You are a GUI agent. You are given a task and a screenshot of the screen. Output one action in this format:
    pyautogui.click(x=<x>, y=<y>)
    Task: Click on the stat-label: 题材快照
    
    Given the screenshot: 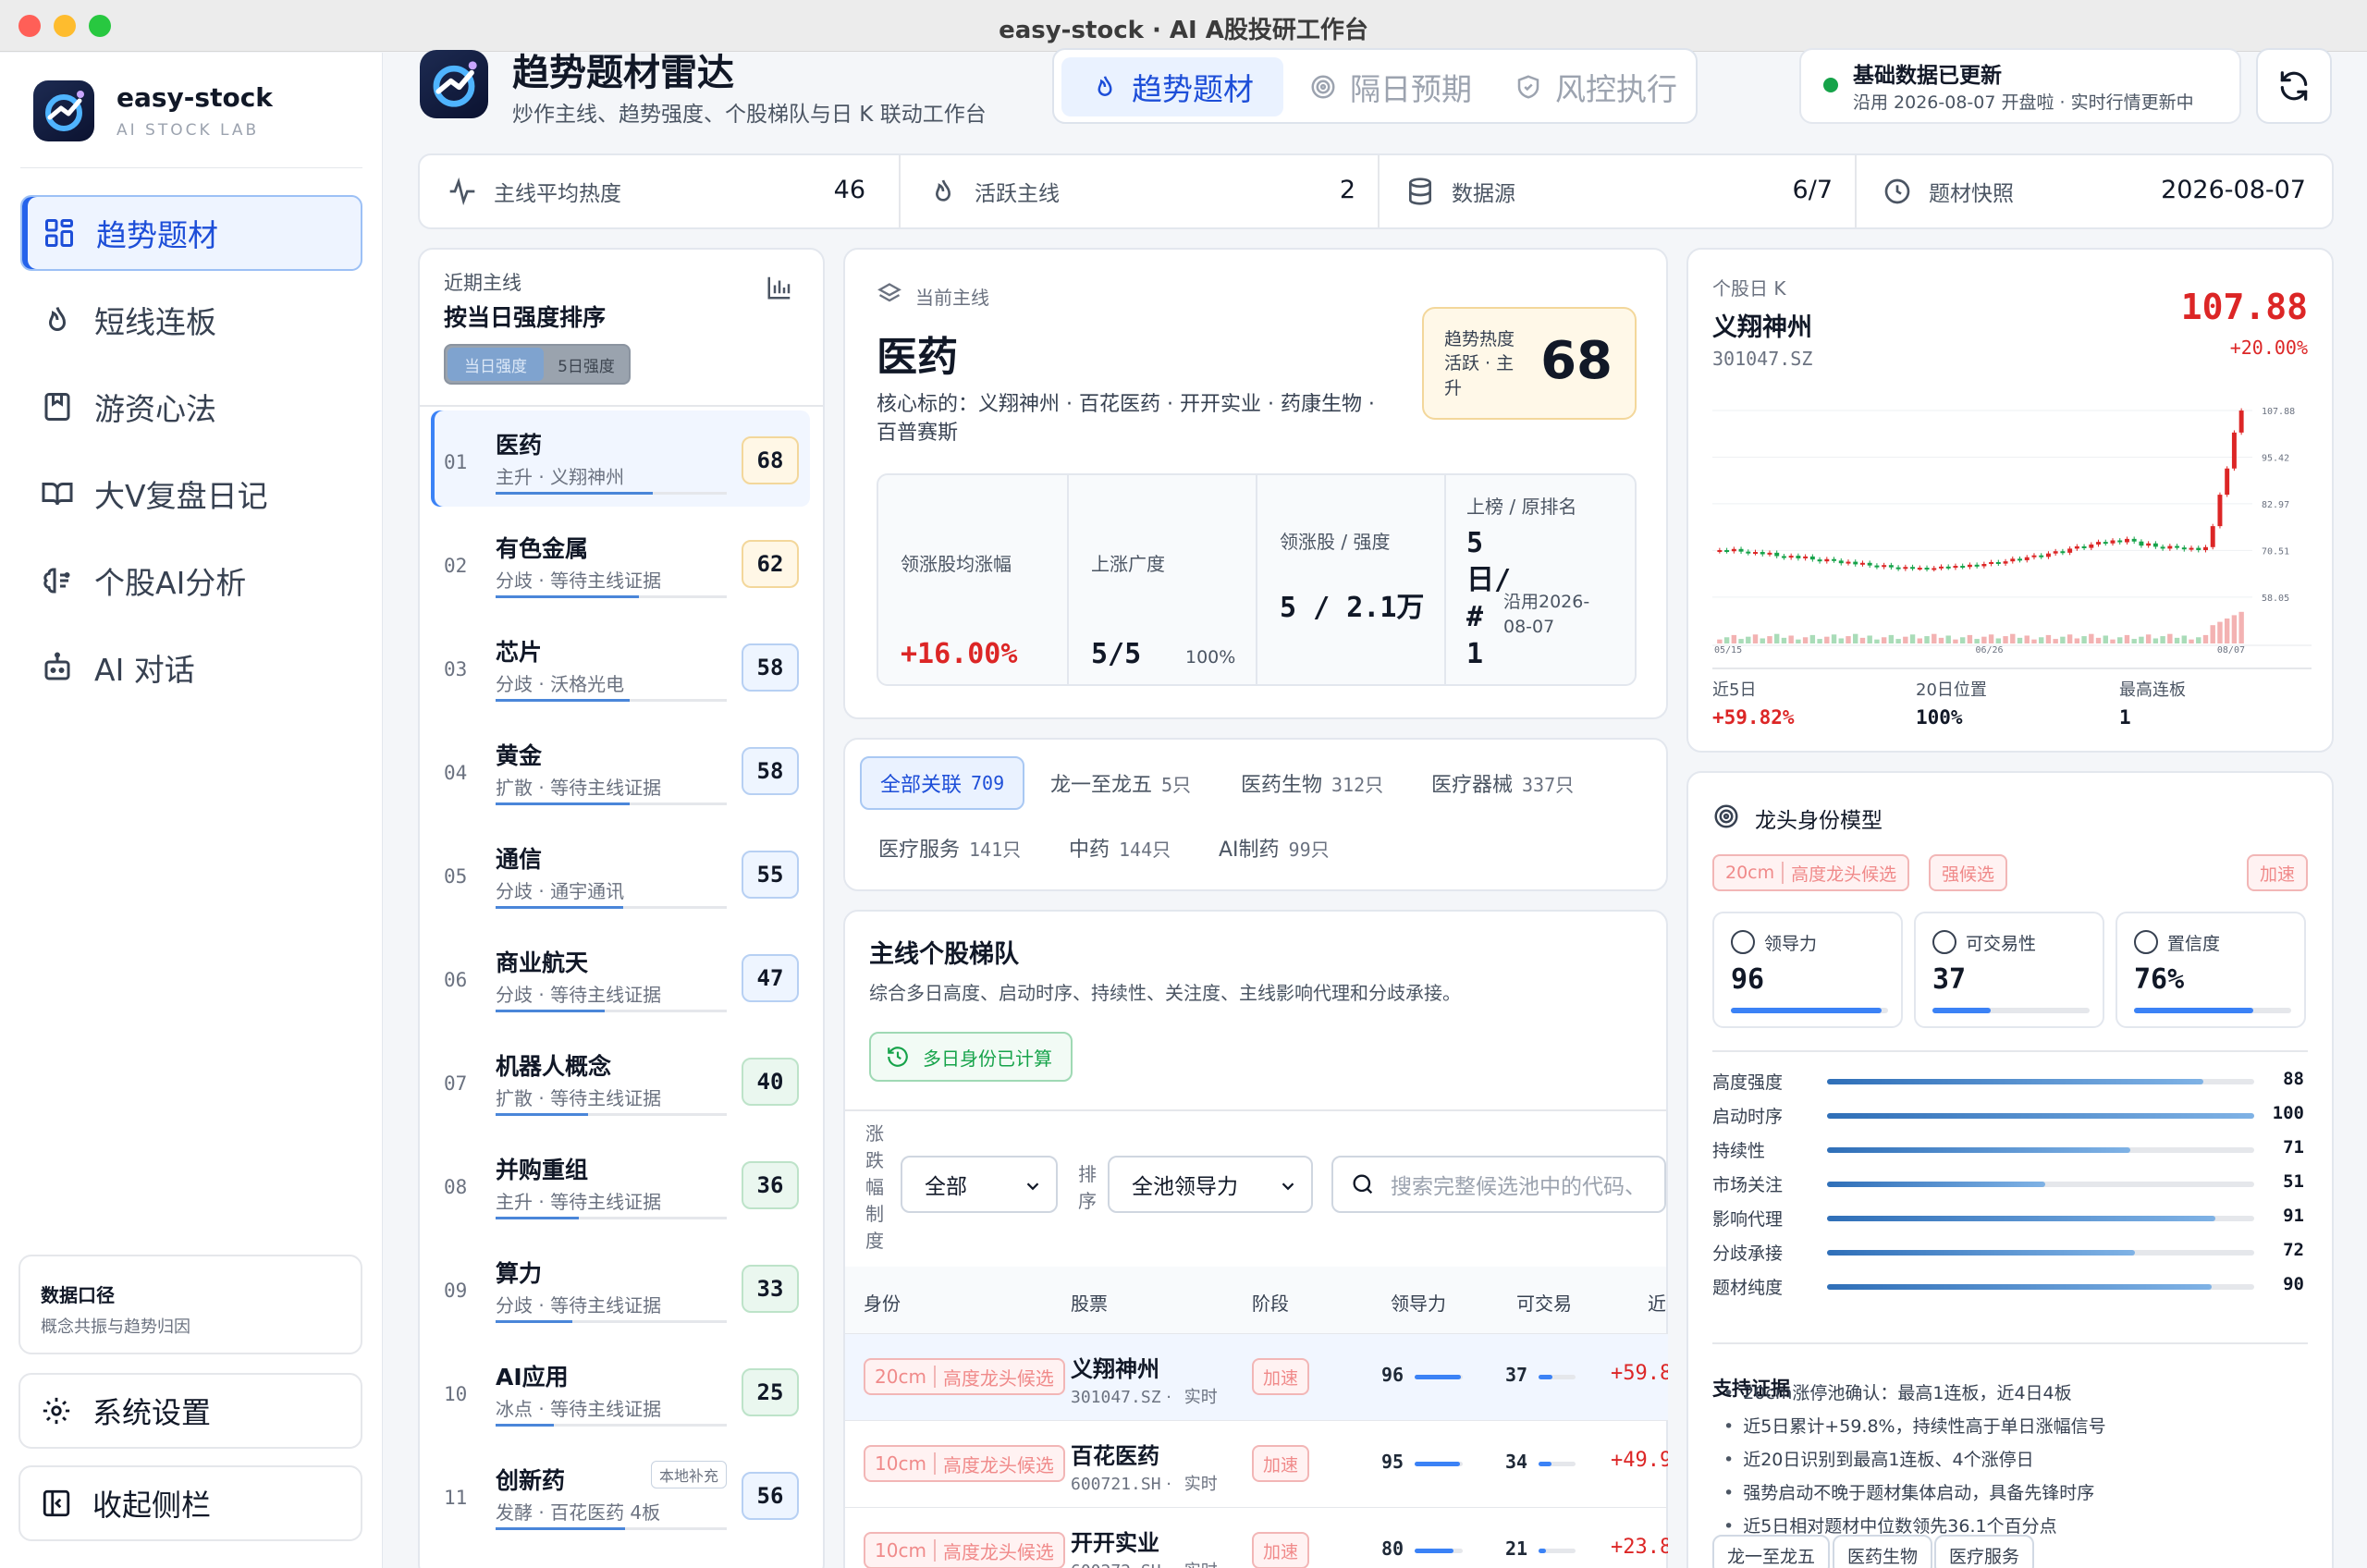 What is the action you would take?
    pyautogui.click(x=1971, y=194)
    